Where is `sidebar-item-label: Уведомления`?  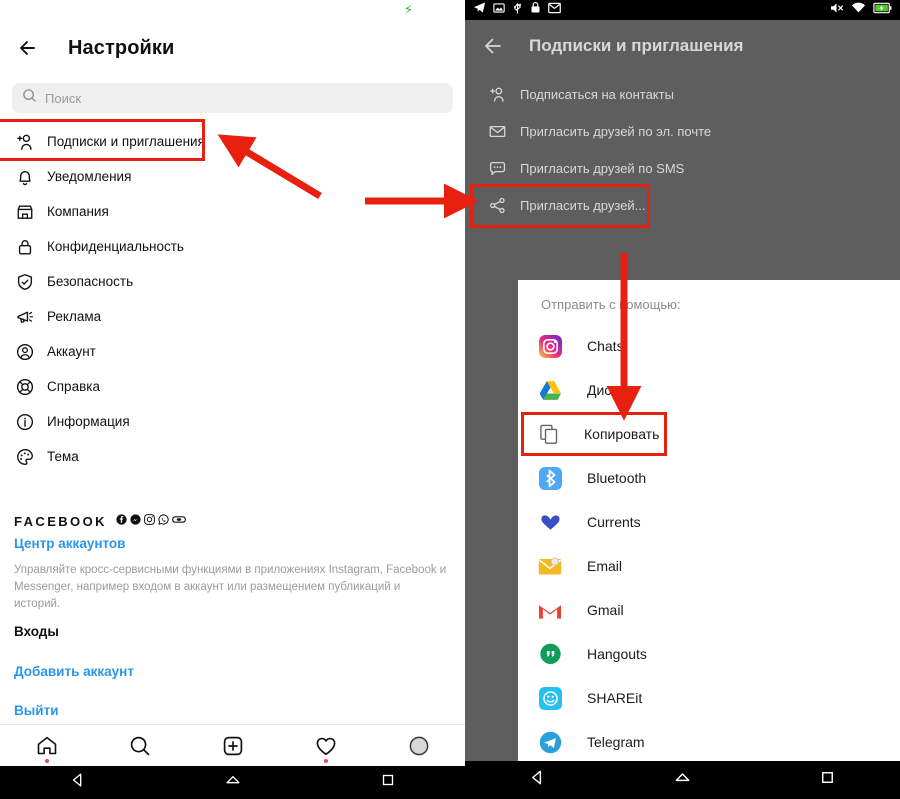
sidebar-item-label: Уведомления is located at coordinates (89, 176).